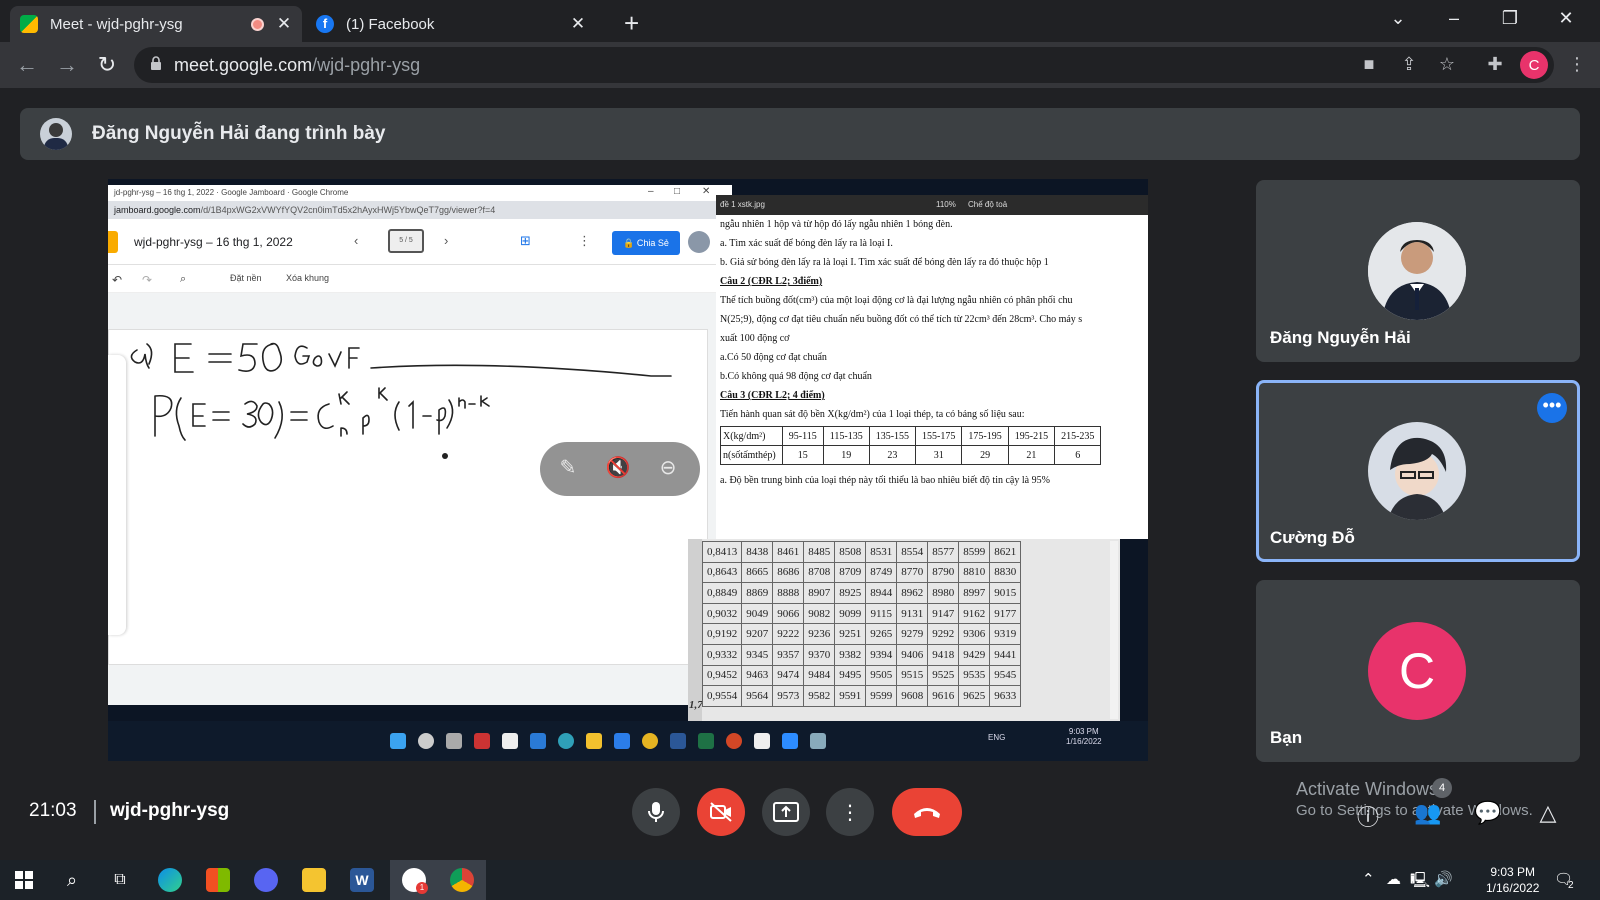 The height and width of the screenshot is (900, 1600). What do you see at coordinates (1447, 65) in the screenshot?
I see `bookmark-star-icon: ☆` at bounding box center [1447, 65].